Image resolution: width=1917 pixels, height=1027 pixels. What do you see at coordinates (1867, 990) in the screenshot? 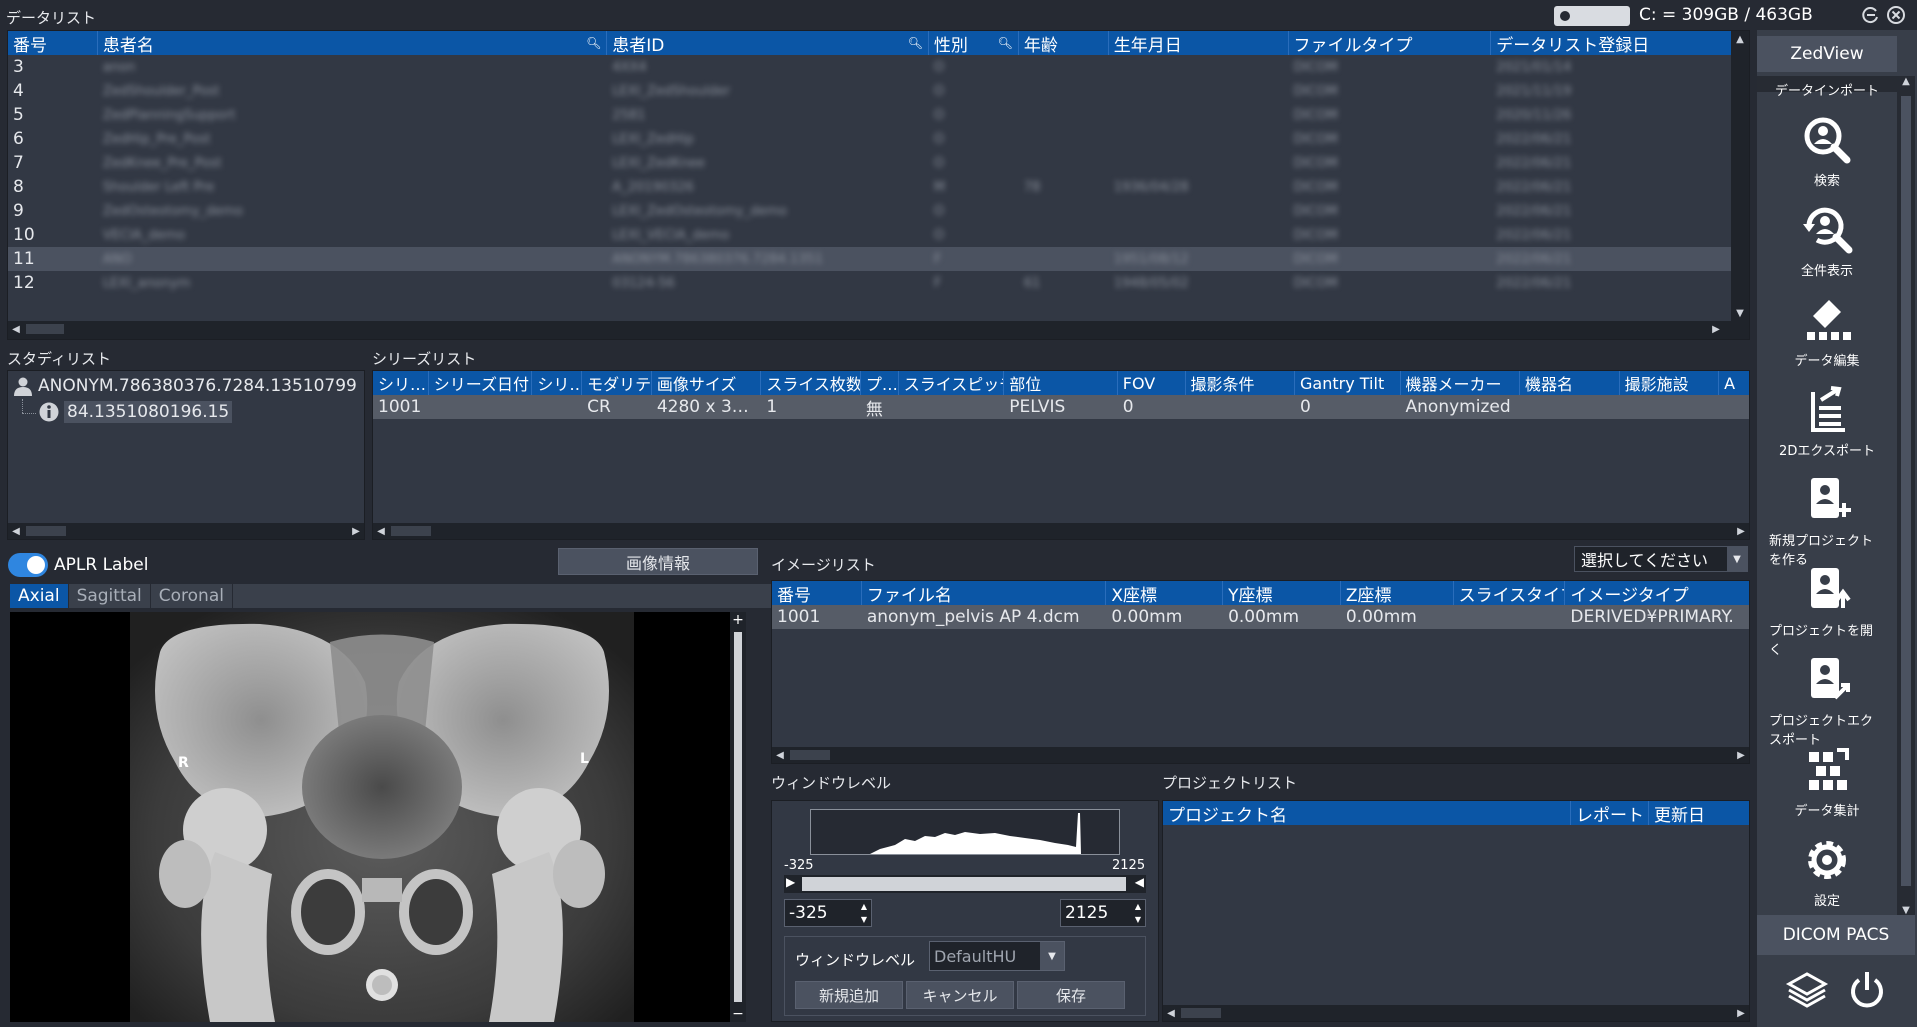
I see `power-icon` at bounding box center [1867, 990].